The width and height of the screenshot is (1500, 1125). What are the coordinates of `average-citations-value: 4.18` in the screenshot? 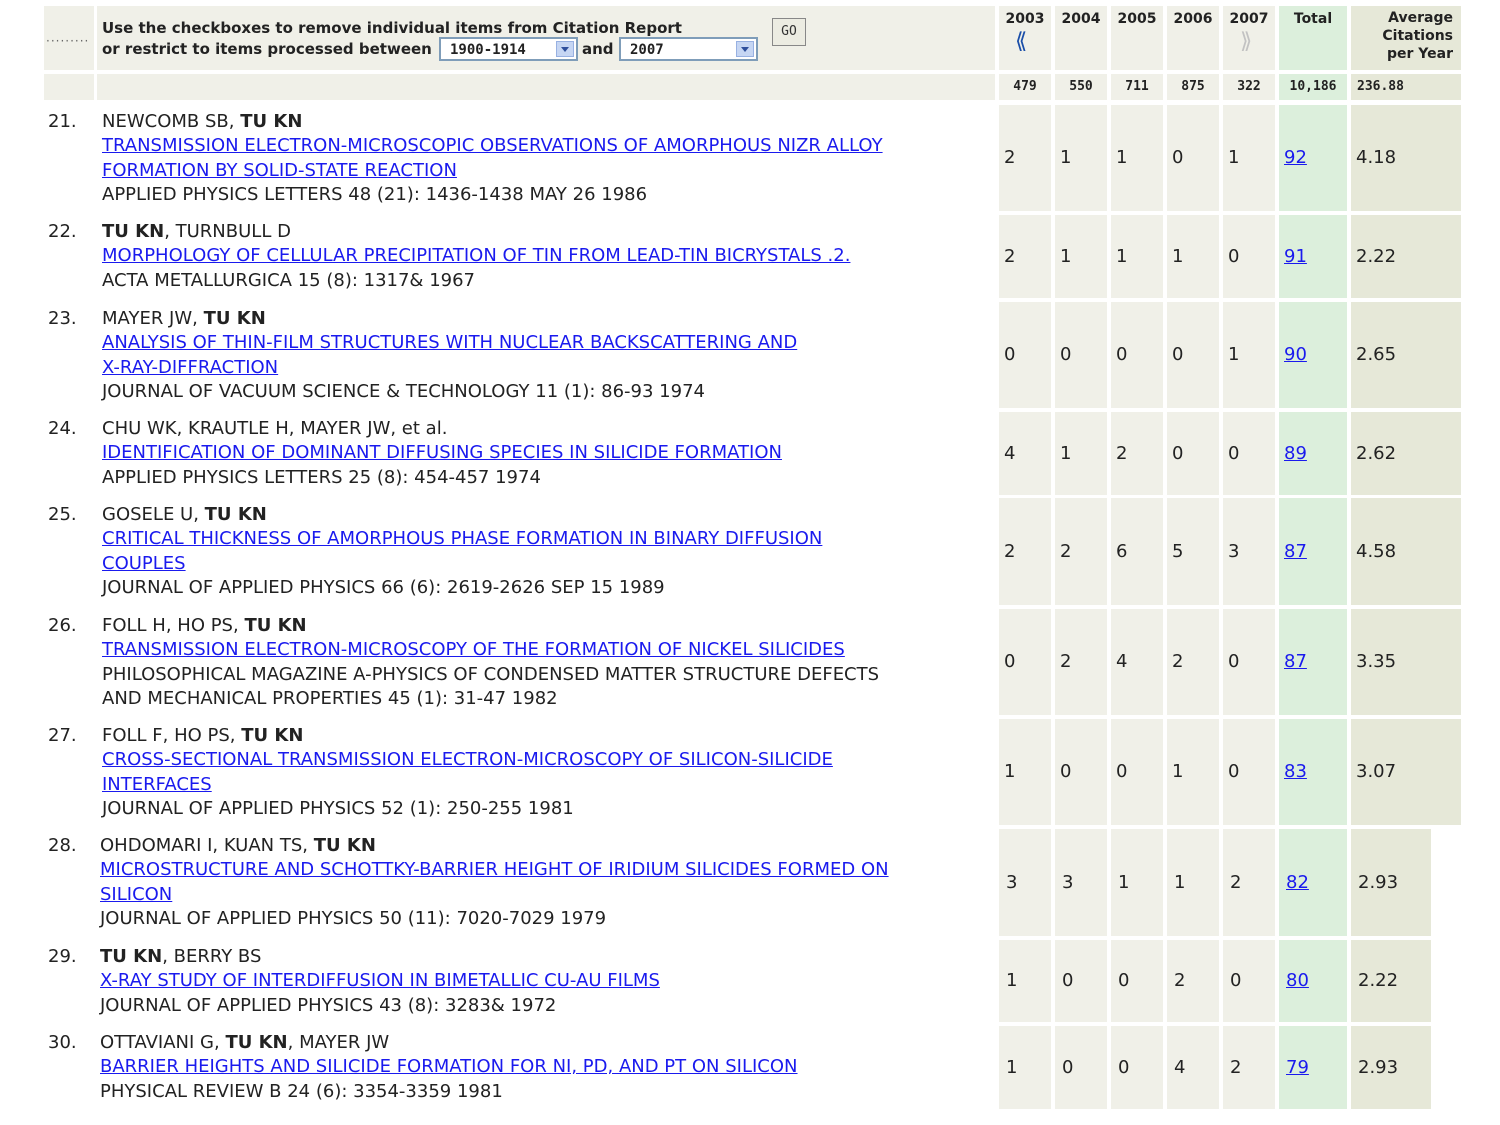 It's located at (1376, 157).